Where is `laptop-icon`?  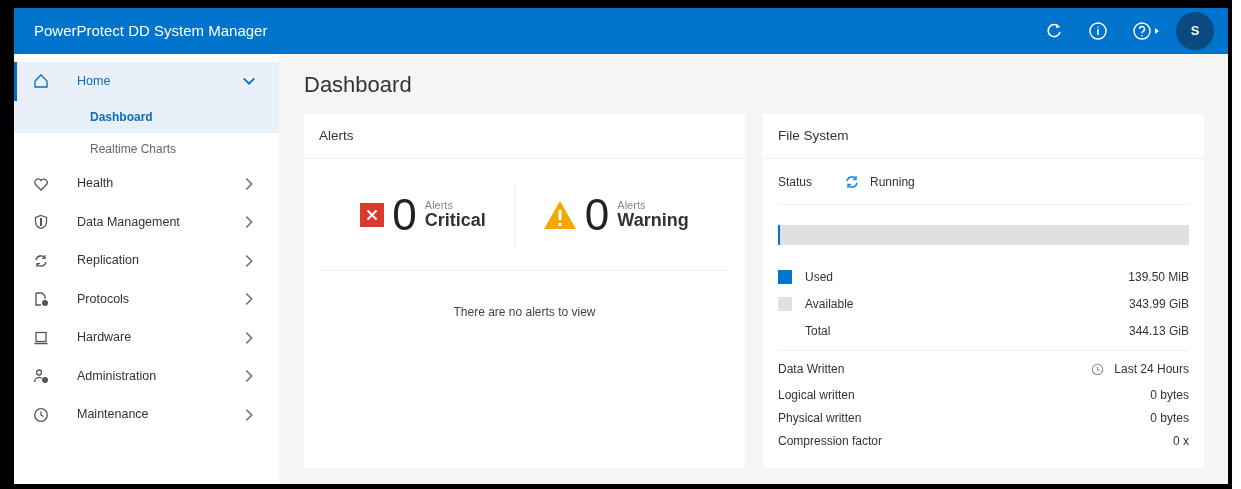
laptop-icon is located at coordinates (41, 337).